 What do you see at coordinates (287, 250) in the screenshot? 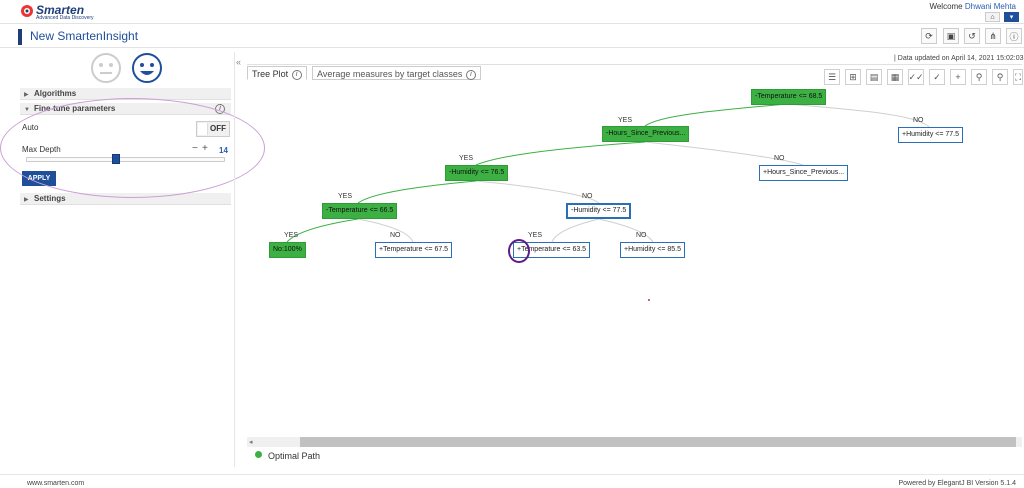
I see `tree-node: No:100%` at bounding box center [287, 250].